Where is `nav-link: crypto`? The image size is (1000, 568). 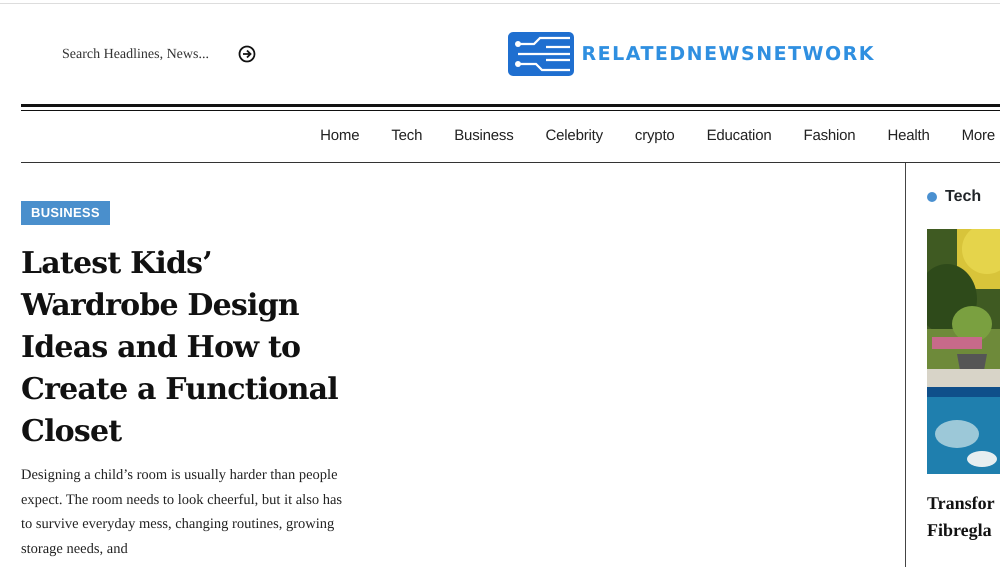
nav-link: crypto is located at coordinates (654, 136).